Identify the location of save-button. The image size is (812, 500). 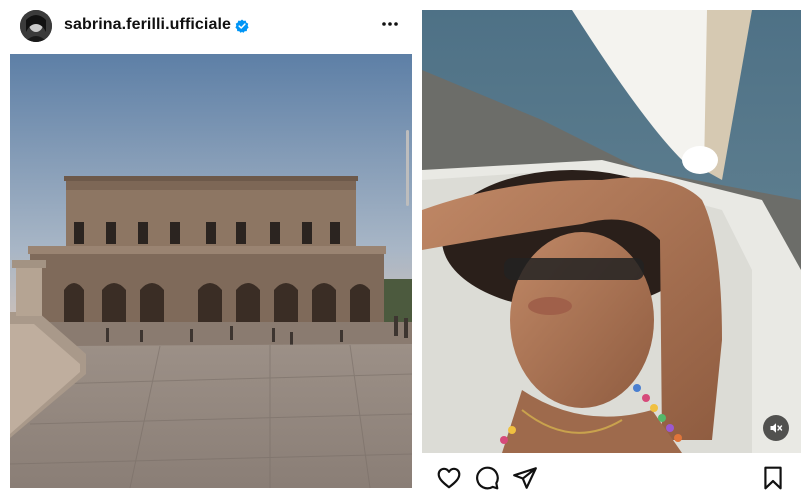
(773, 478).